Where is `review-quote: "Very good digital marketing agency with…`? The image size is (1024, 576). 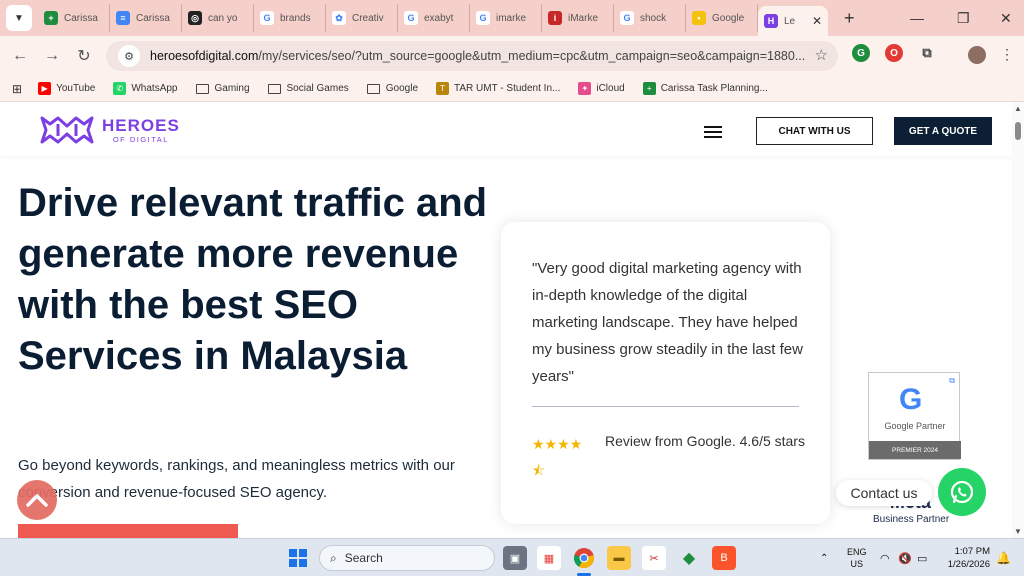
review-quote: "Very good digital marketing agency with… is located at coordinates (667, 322).